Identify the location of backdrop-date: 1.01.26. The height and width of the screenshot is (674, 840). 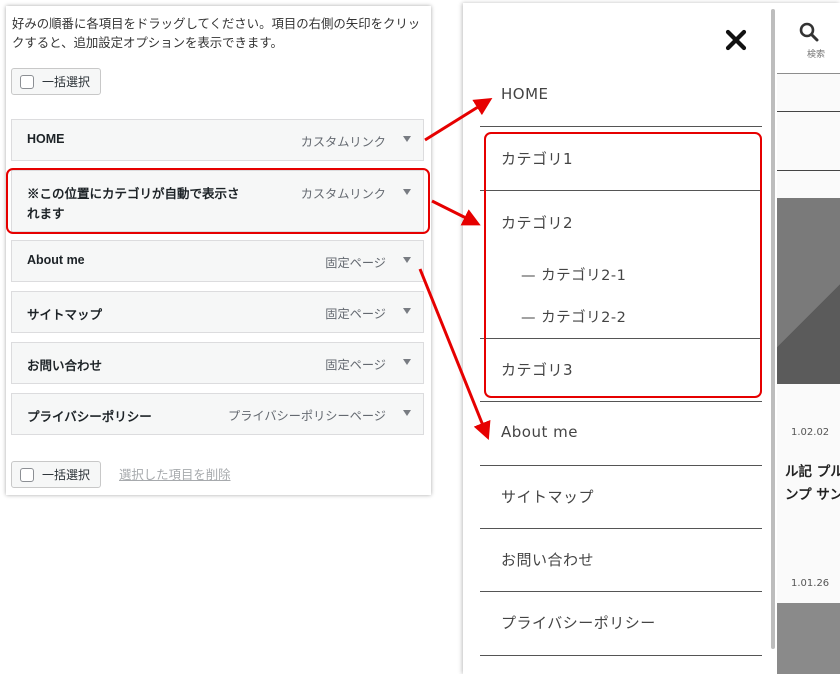
(810, 583).